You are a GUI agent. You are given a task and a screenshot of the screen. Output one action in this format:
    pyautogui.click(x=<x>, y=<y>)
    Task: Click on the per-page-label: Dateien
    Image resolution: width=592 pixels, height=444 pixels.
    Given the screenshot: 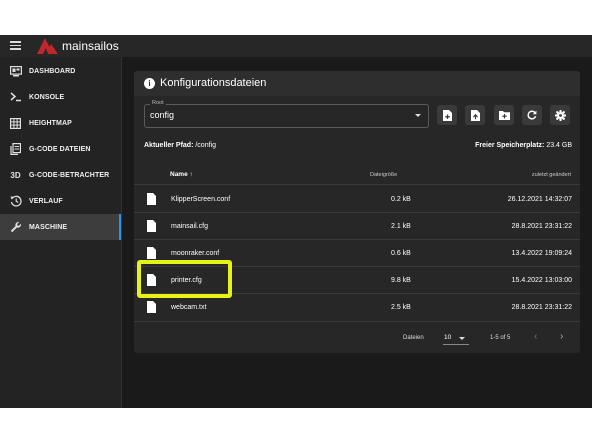 What is the action you would take?
    pyautogui.click(x=413, y=338)
    